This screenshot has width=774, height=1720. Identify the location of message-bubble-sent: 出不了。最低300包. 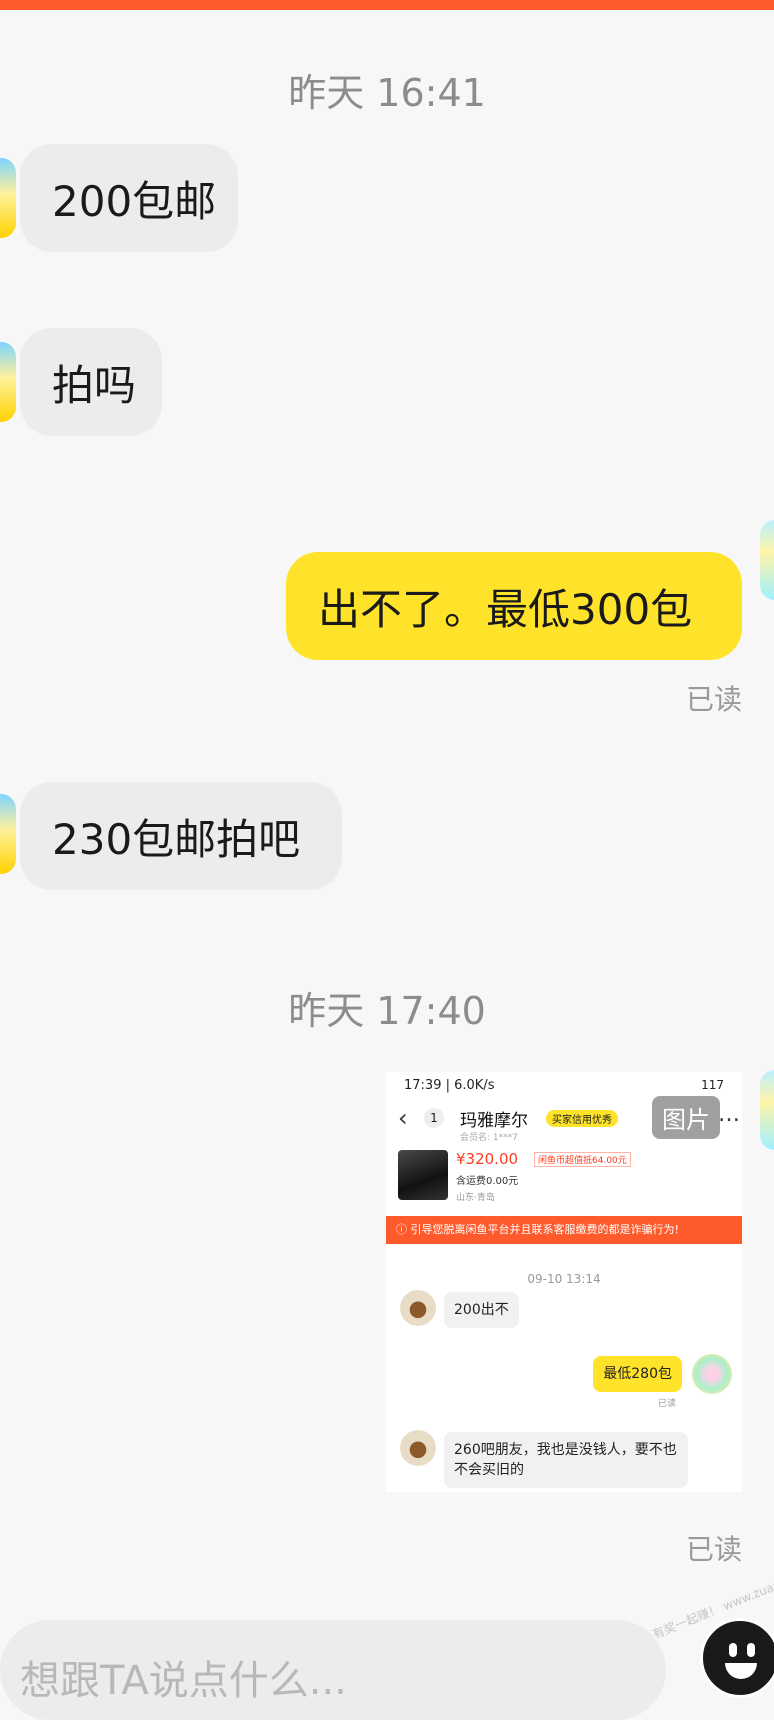
(514, 606).